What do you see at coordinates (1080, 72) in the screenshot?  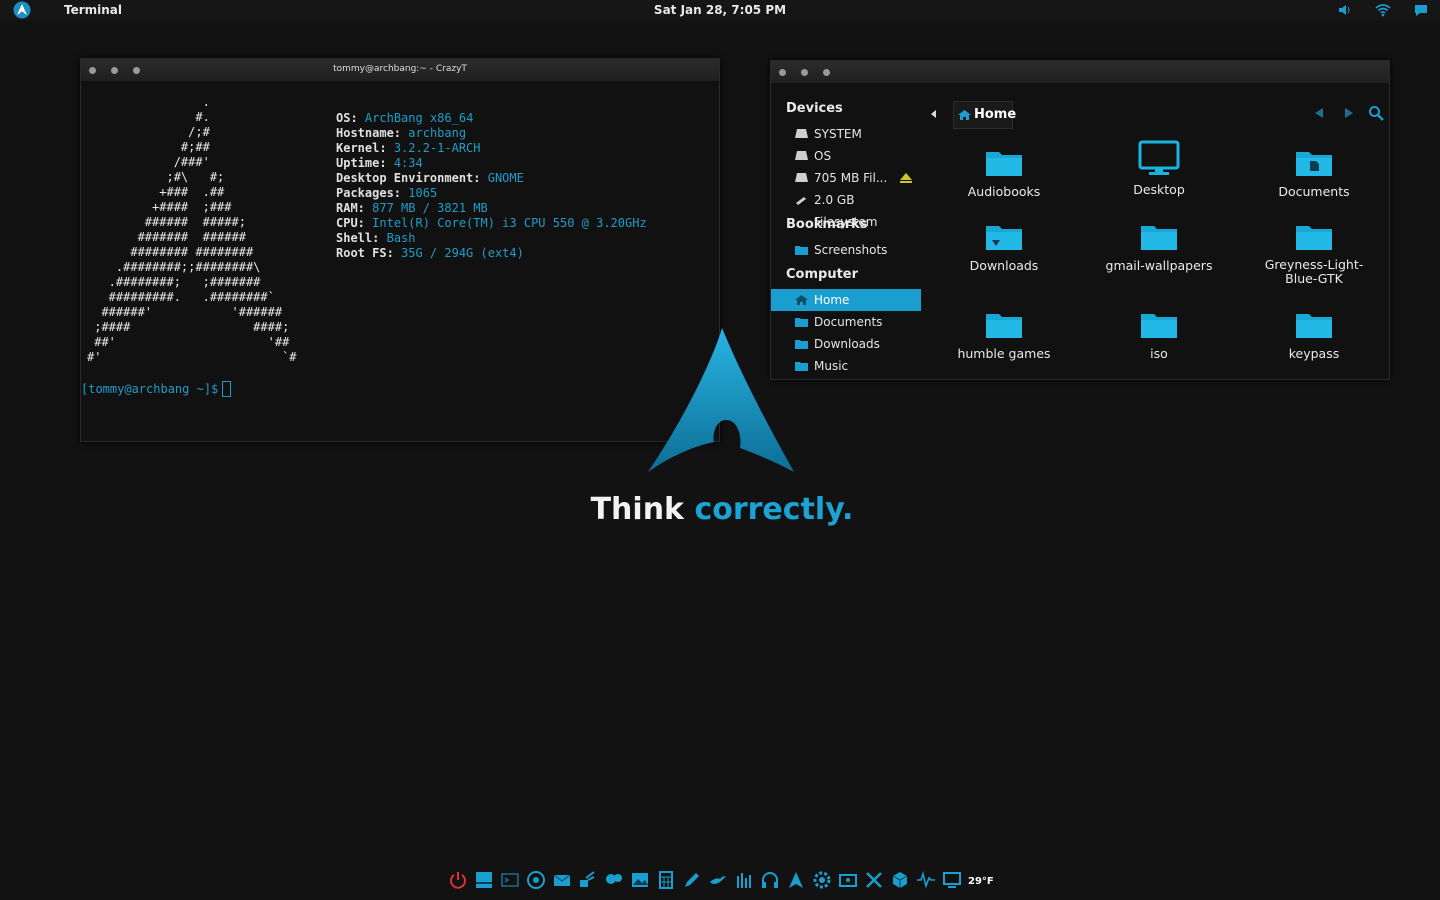 I see `file-manager-titlebar` at bounding box center [1080, 72].